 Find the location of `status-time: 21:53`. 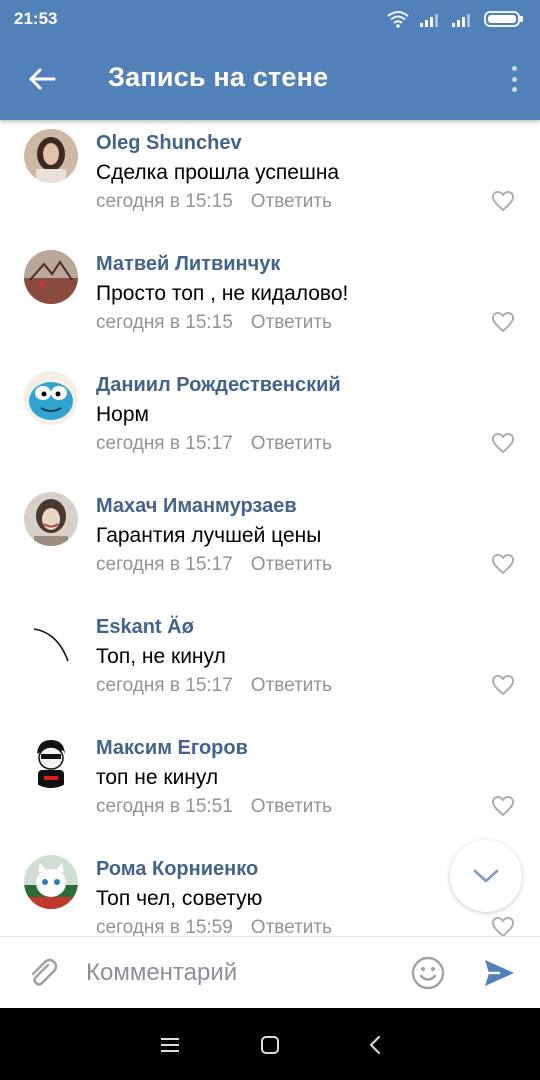

status-time: 21:53 is located at coordinates (36, 18).